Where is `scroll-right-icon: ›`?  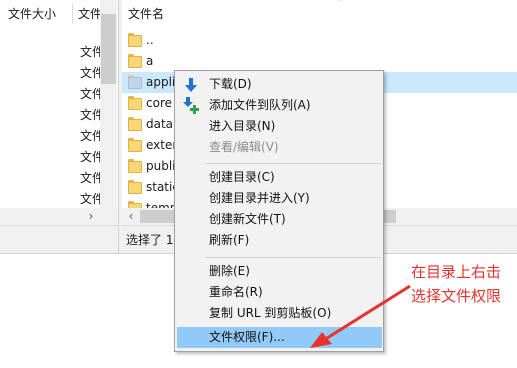 scroll-right-icon: › is located at coordinates (91, 216).